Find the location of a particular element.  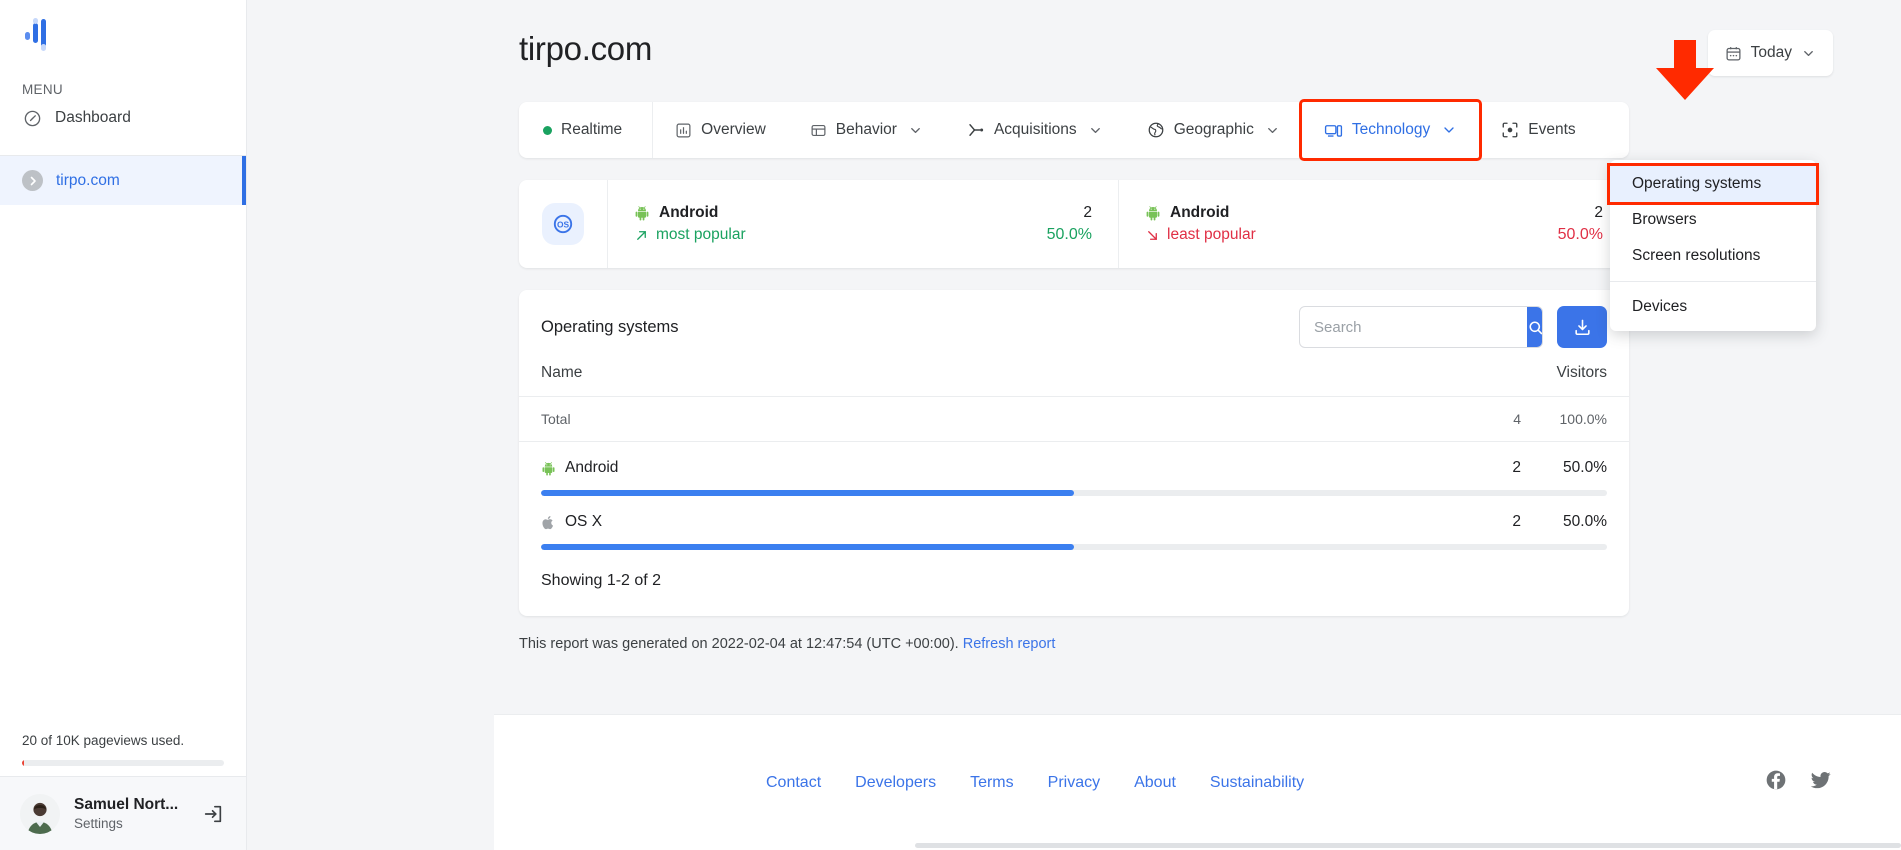

gauge-icon is located at coordinates (32, 118).